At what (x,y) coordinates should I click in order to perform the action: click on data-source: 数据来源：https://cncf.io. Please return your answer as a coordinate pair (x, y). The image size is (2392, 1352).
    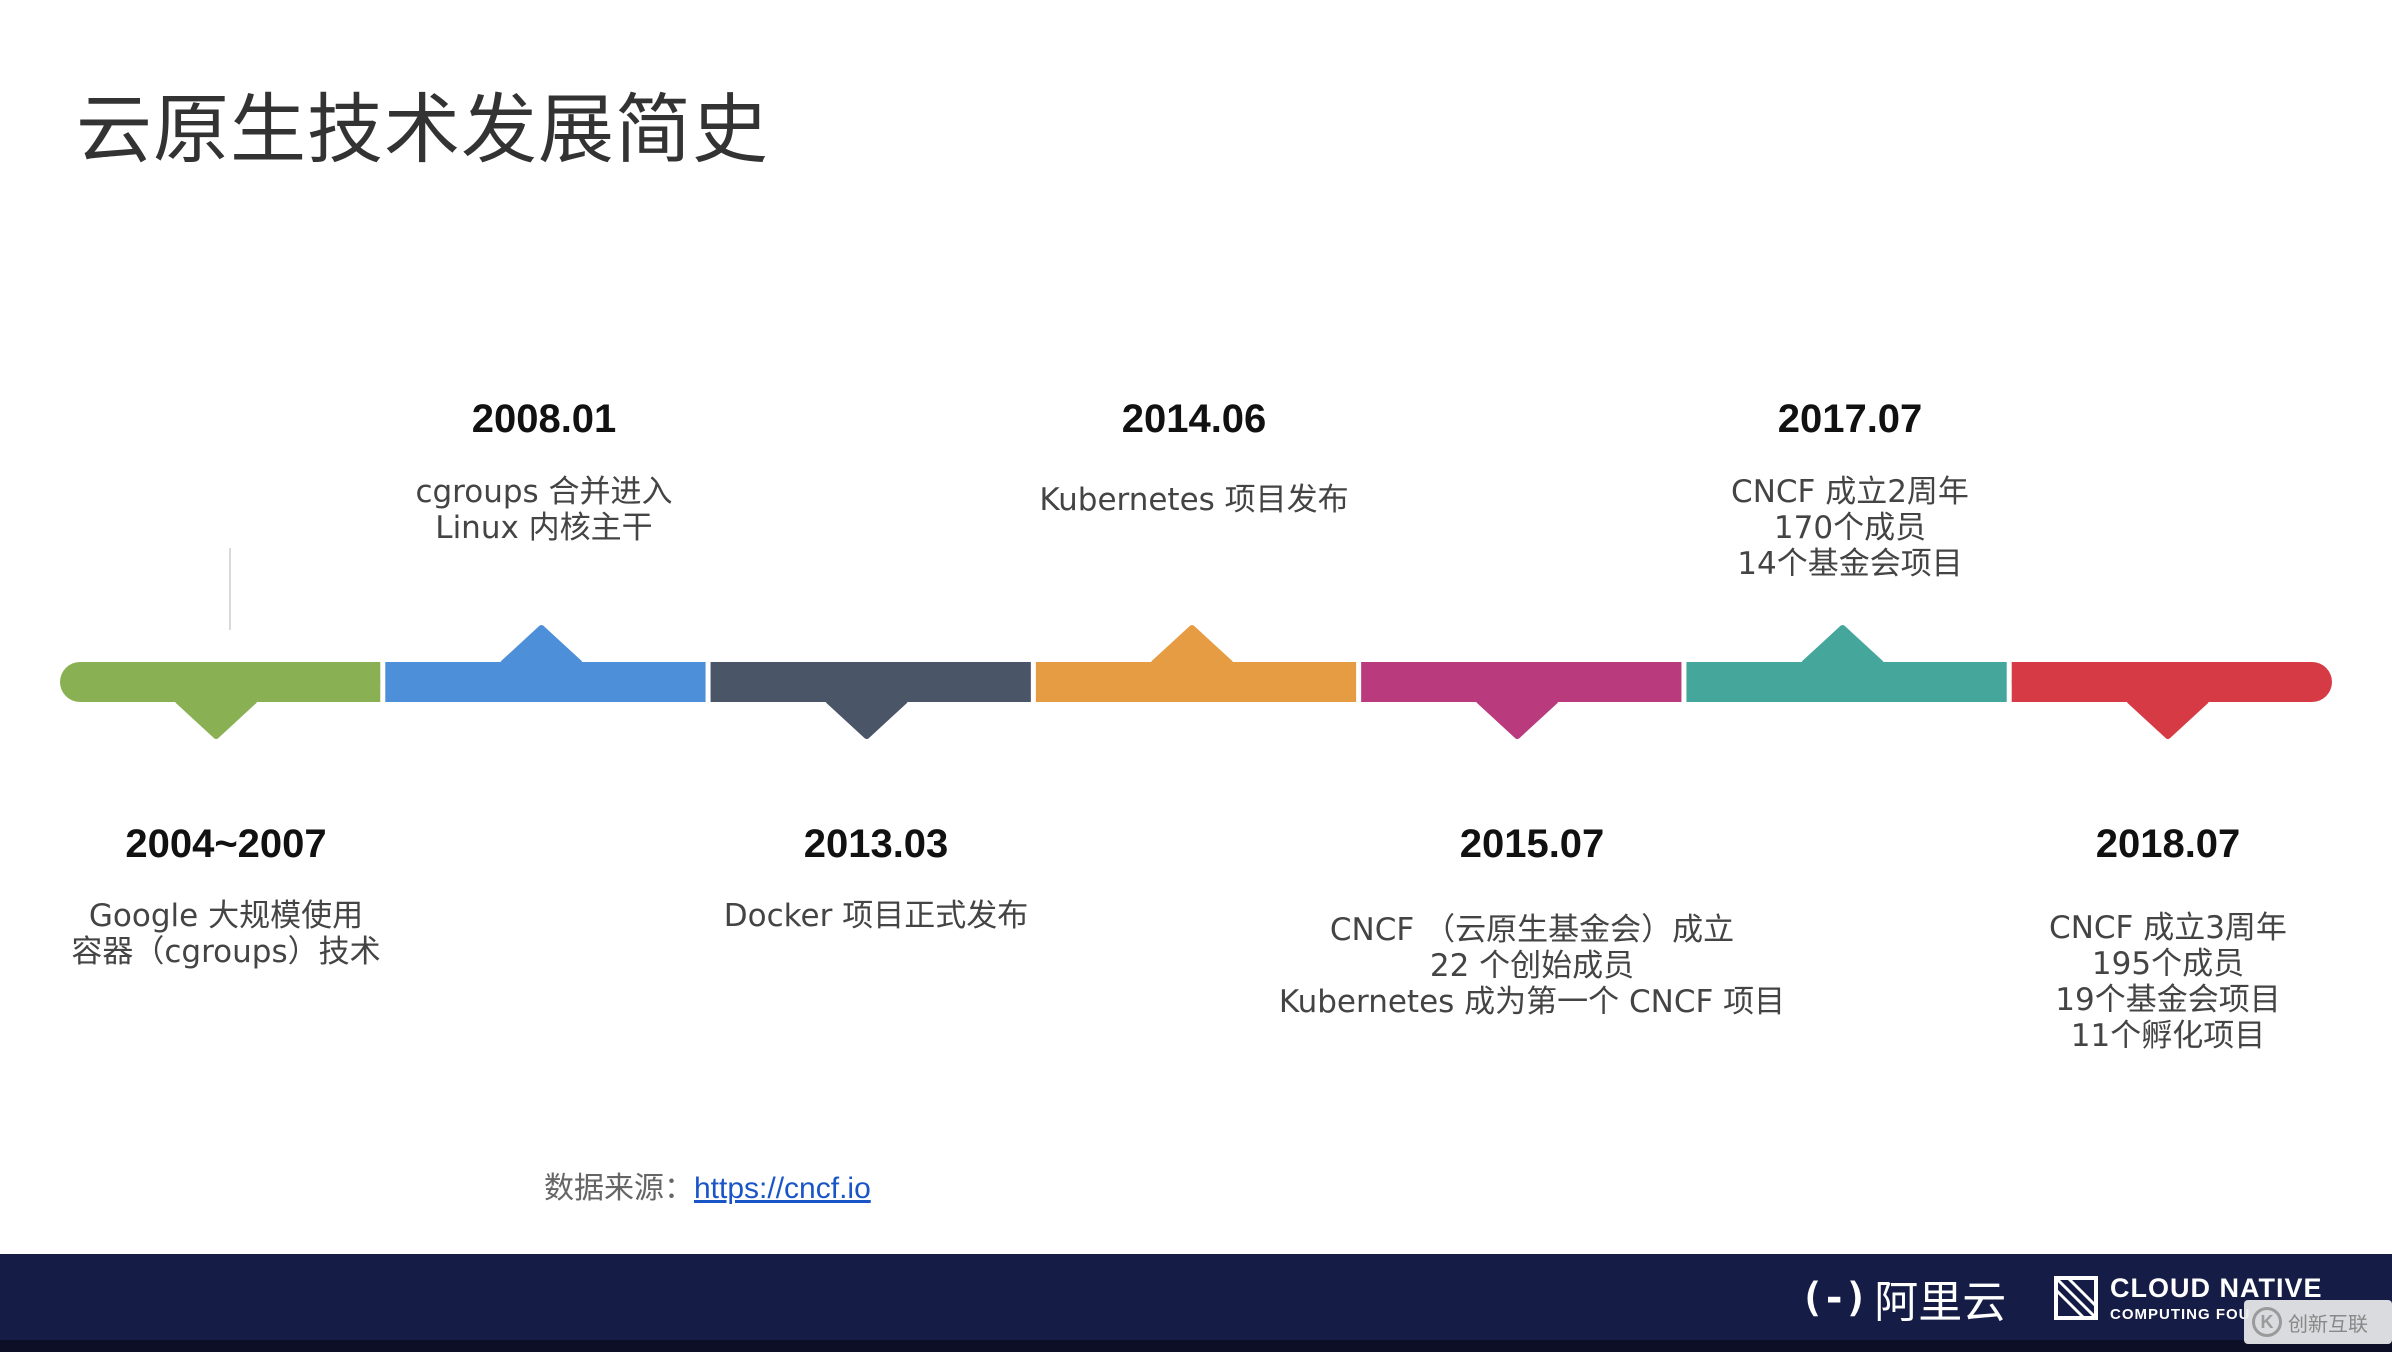
    Looking at the image, I should click on (707, 1185).